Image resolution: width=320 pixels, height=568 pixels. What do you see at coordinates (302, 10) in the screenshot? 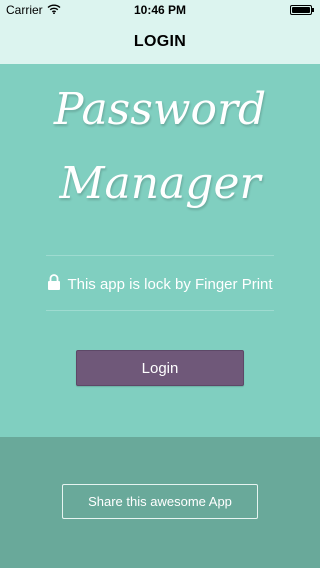
I see `battery-icon` at bounding box center [302, 10].